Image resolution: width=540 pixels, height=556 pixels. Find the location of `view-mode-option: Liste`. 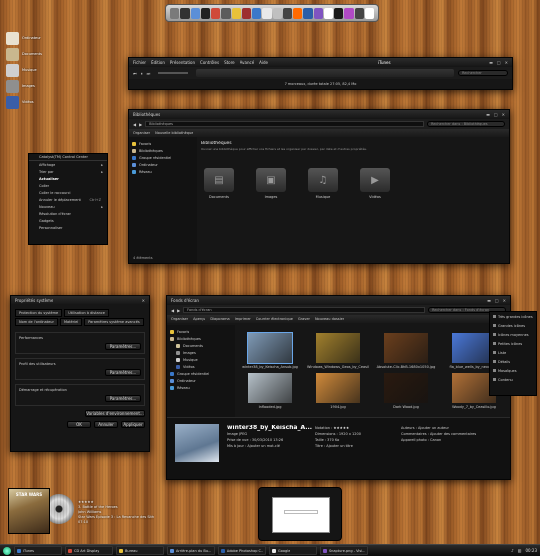

view-mode-option: Liste is located at coordinates (513, 352).